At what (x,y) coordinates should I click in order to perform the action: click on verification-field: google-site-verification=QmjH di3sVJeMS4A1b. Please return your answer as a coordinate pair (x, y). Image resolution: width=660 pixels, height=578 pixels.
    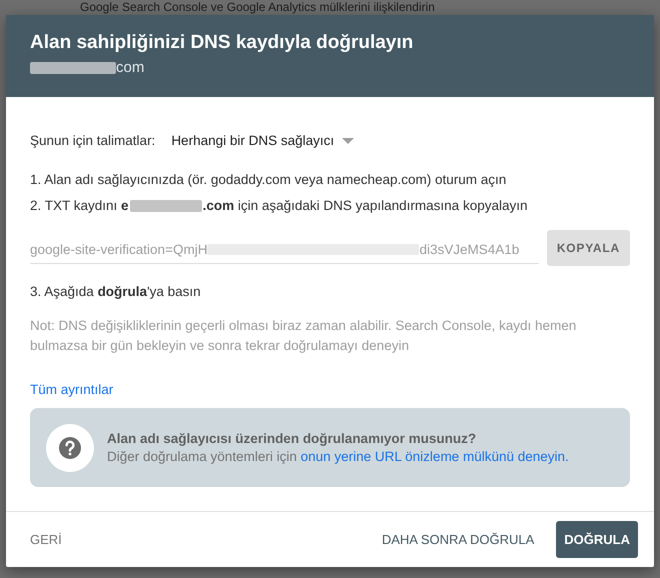
    Looking at the image, I should click on (284, 248).